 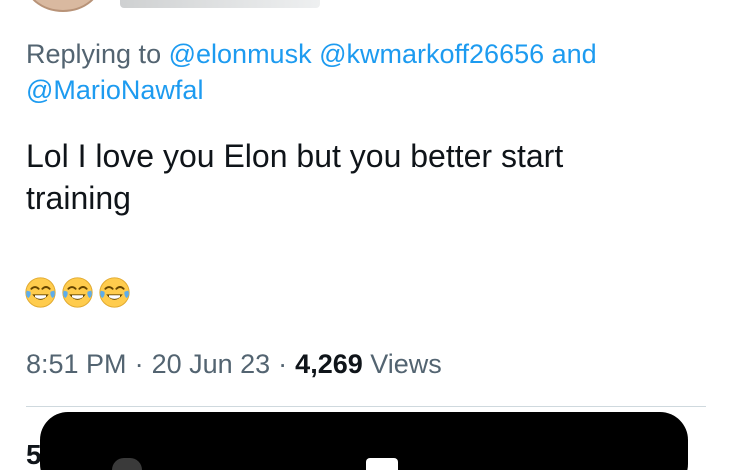 What do you see at coordinates (220, 4) in the screenshot?
I see `author-handle` at bounding box center [220, 4].